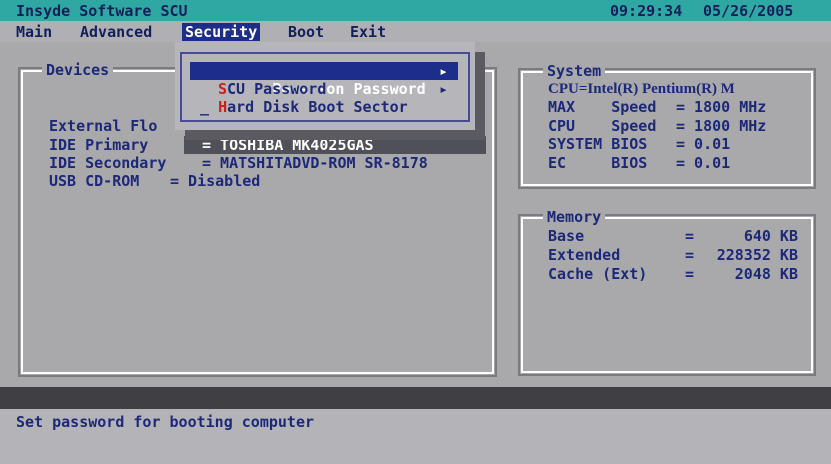  I want to click on memory-extended-value: 228352 KB, so click(757, 255).